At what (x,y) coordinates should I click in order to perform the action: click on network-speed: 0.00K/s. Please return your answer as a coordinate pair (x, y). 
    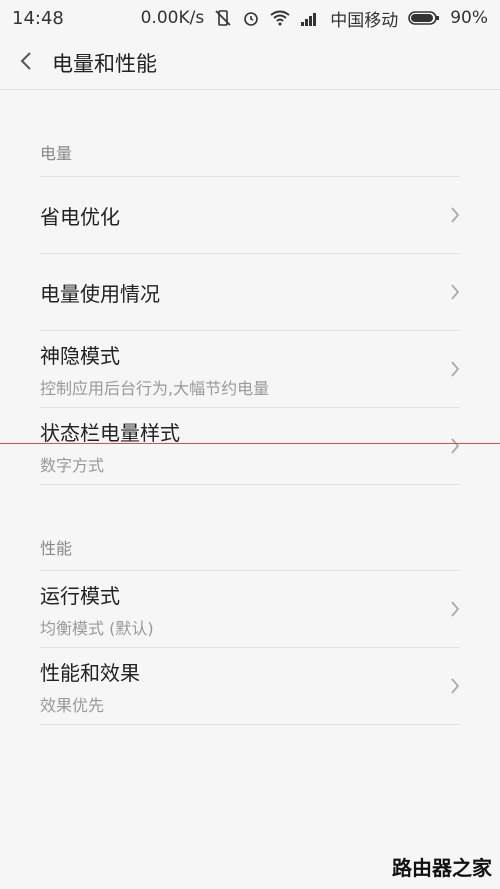
    Looking at the image, I should click on (172, 18).